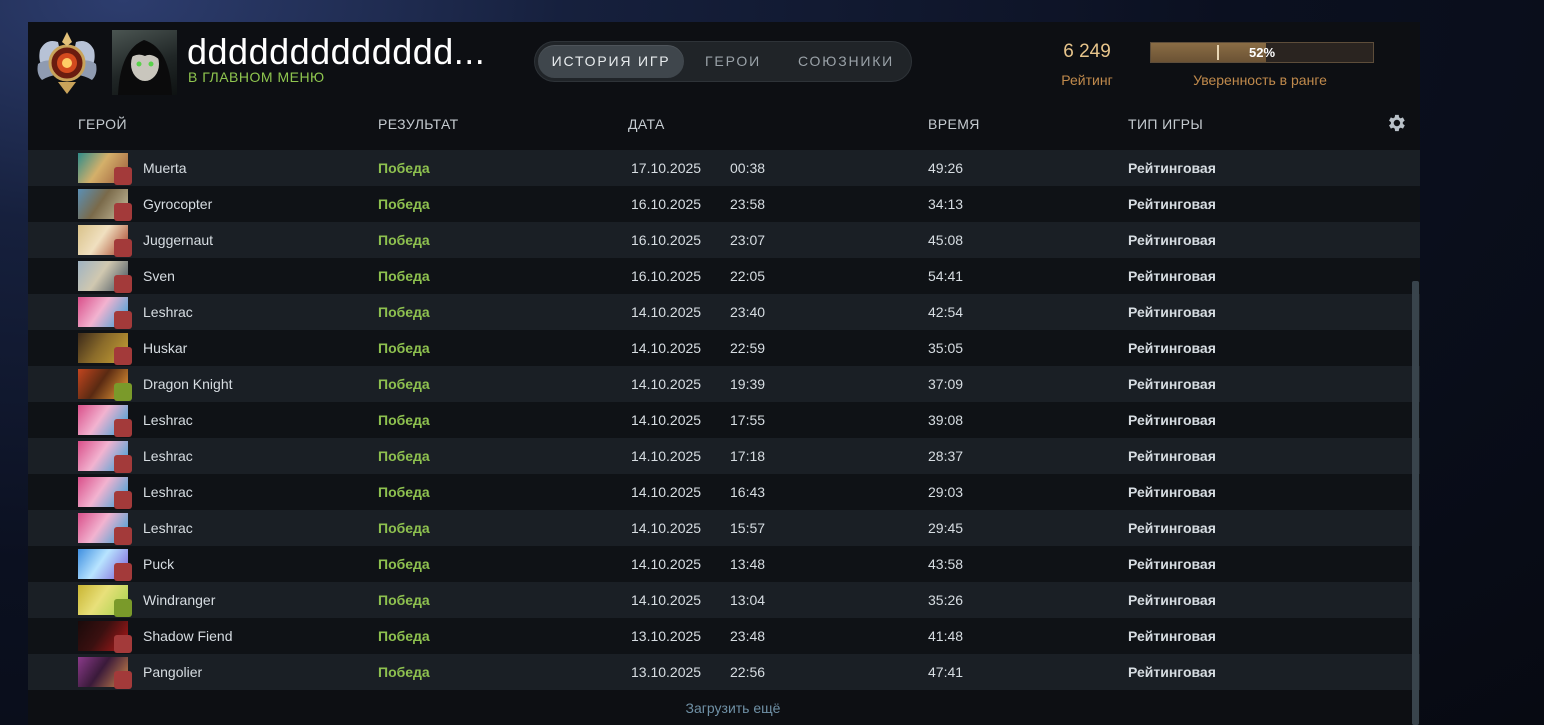 The width and height of the screenshot is (1544, 725). Describe the element at coordinates (102, 124) in the screenshot. I see `column-header-hero: ГЕРОЙ` at that location.